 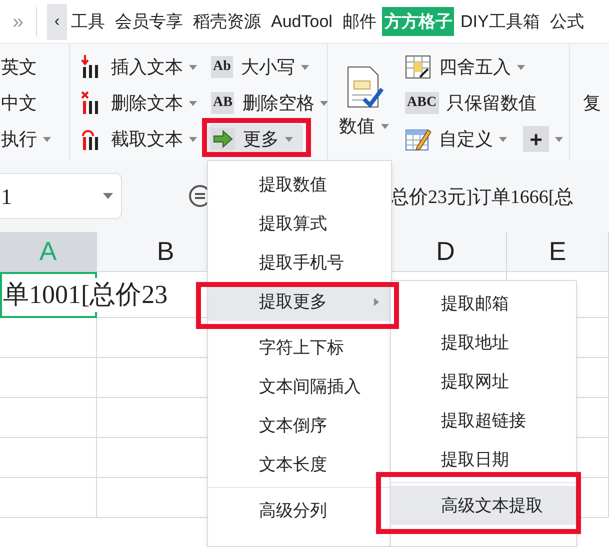 What do you see at coordinates (299, 223) in the screenshot?
I see `menu-item: 提取算式` at bounding box center [299, 223].